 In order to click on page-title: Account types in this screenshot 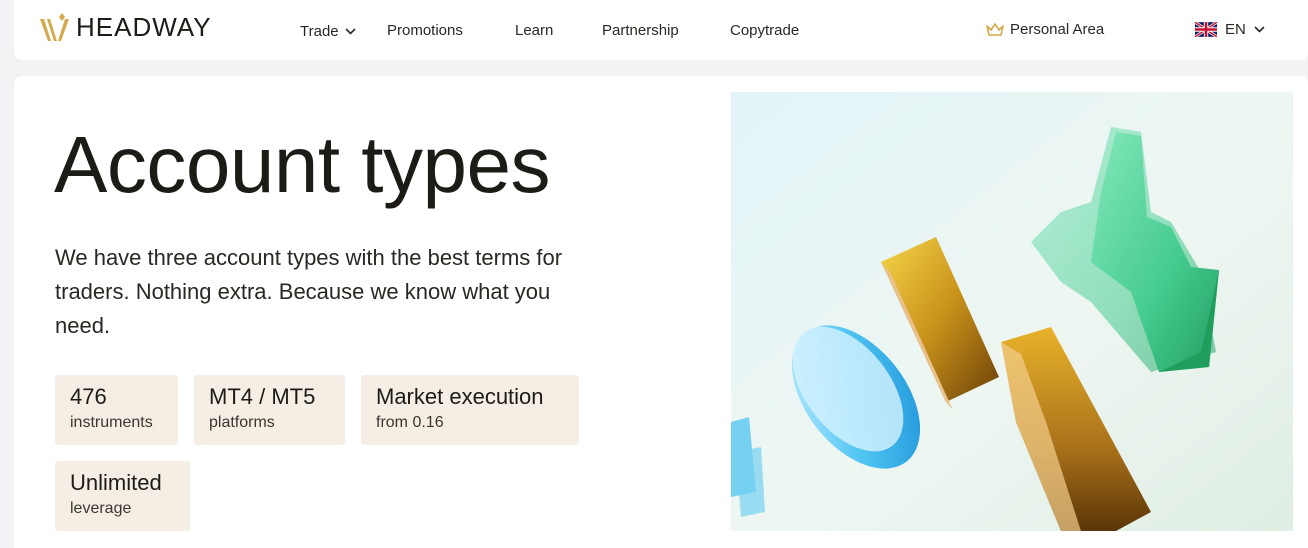, I will do `click(302, 164)`.